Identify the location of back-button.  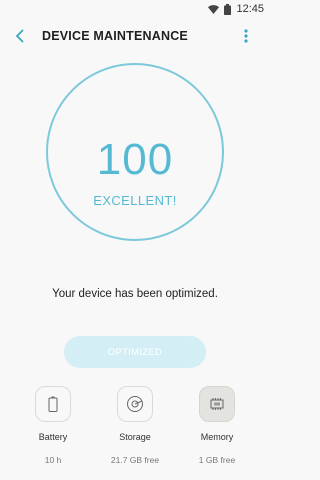
(20, 36).